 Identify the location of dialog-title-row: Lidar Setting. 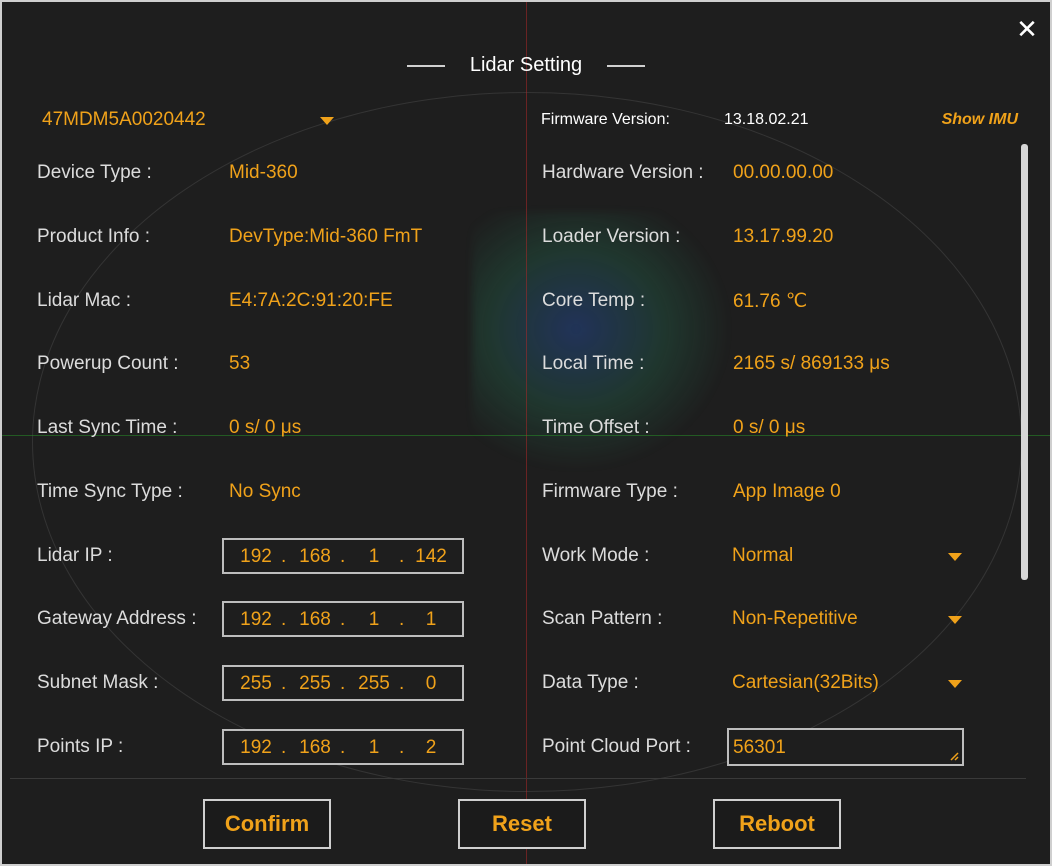
(526, 65).